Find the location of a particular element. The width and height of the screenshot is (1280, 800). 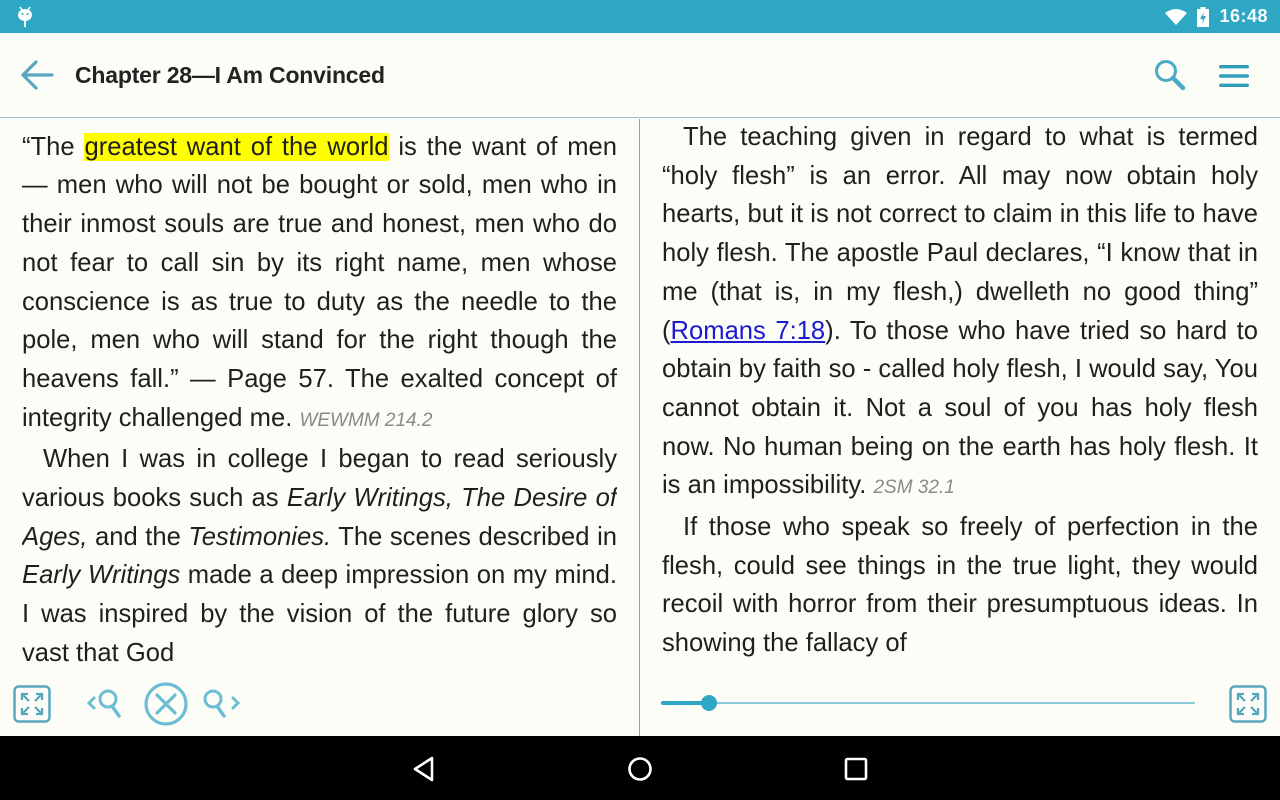

text: and the is located at coordinates (138, 536).